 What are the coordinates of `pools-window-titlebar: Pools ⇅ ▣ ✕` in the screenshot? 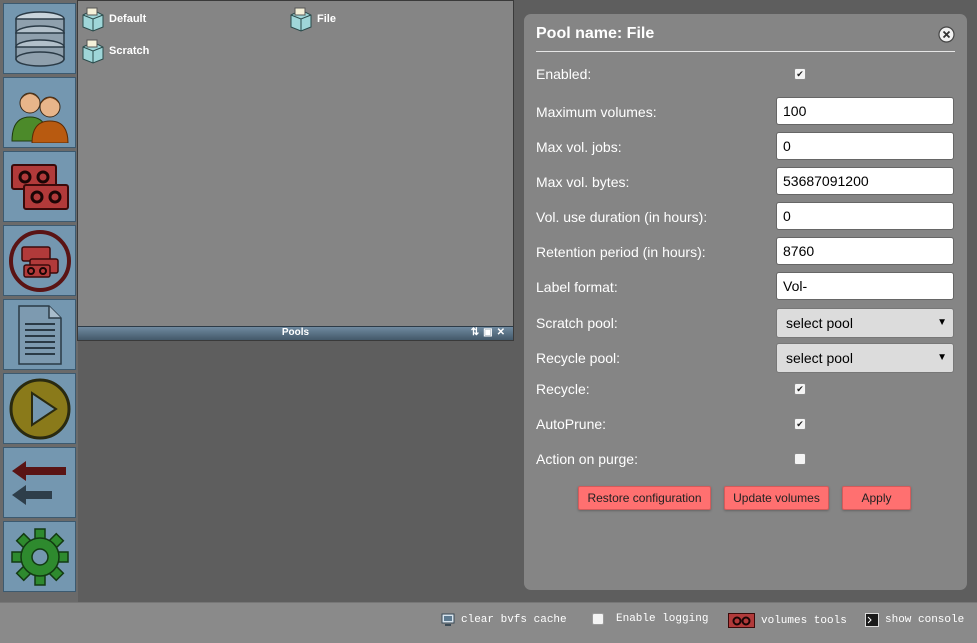 It's located at (295, 333).